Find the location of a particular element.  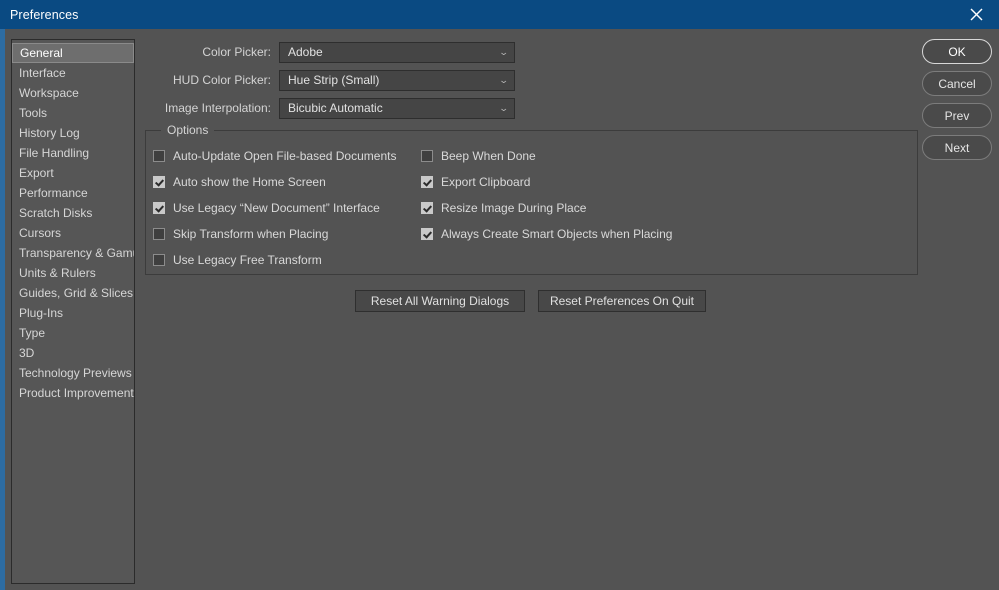

sidebar-item-technology-previews: Technology Previews is located at coordinates (73, 373).